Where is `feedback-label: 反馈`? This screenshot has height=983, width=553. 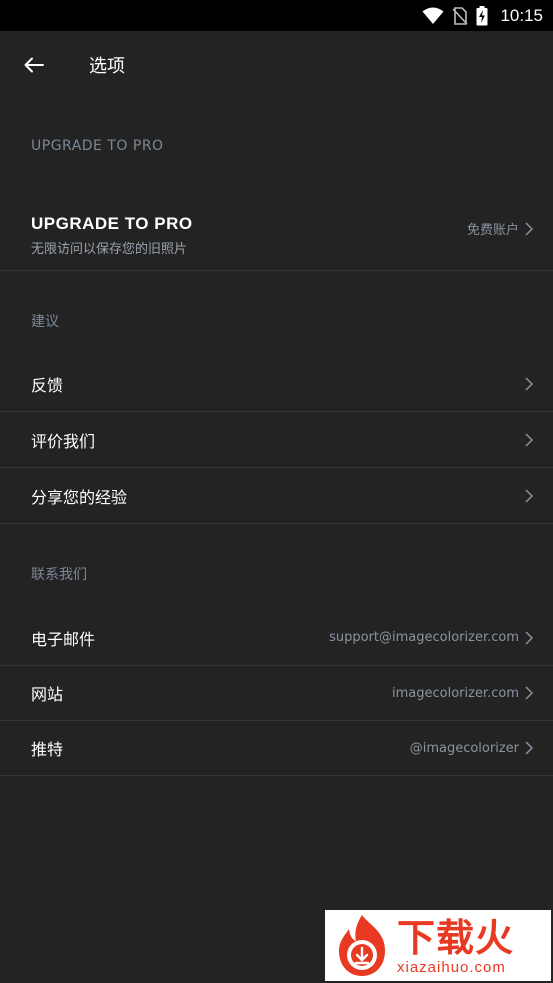
feedback-label: 反馈 is located at coordinates (47, 385).